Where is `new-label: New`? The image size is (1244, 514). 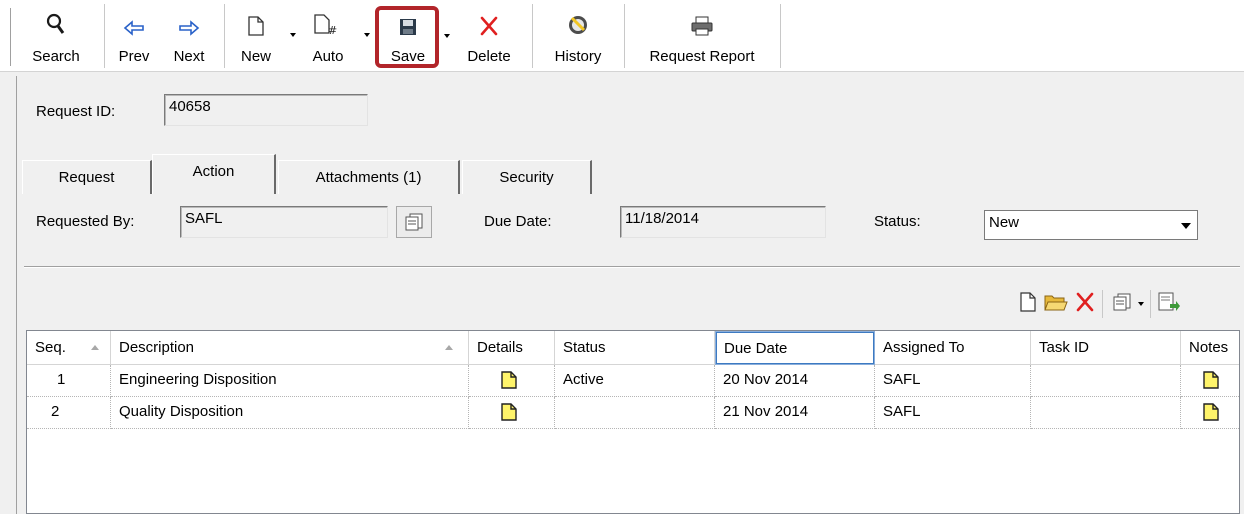
new-label: New is located at coordinates (255, 56).